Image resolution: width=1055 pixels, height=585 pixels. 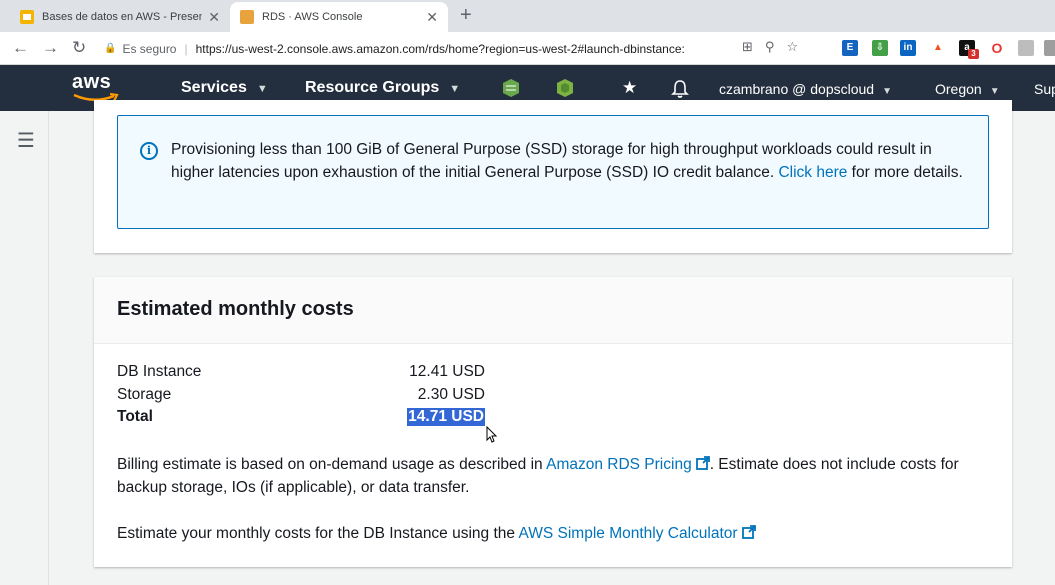 I want to click on monthly-calculator-link-text: AWS Simple Monthly Calculator, so click(x=628, y=533).